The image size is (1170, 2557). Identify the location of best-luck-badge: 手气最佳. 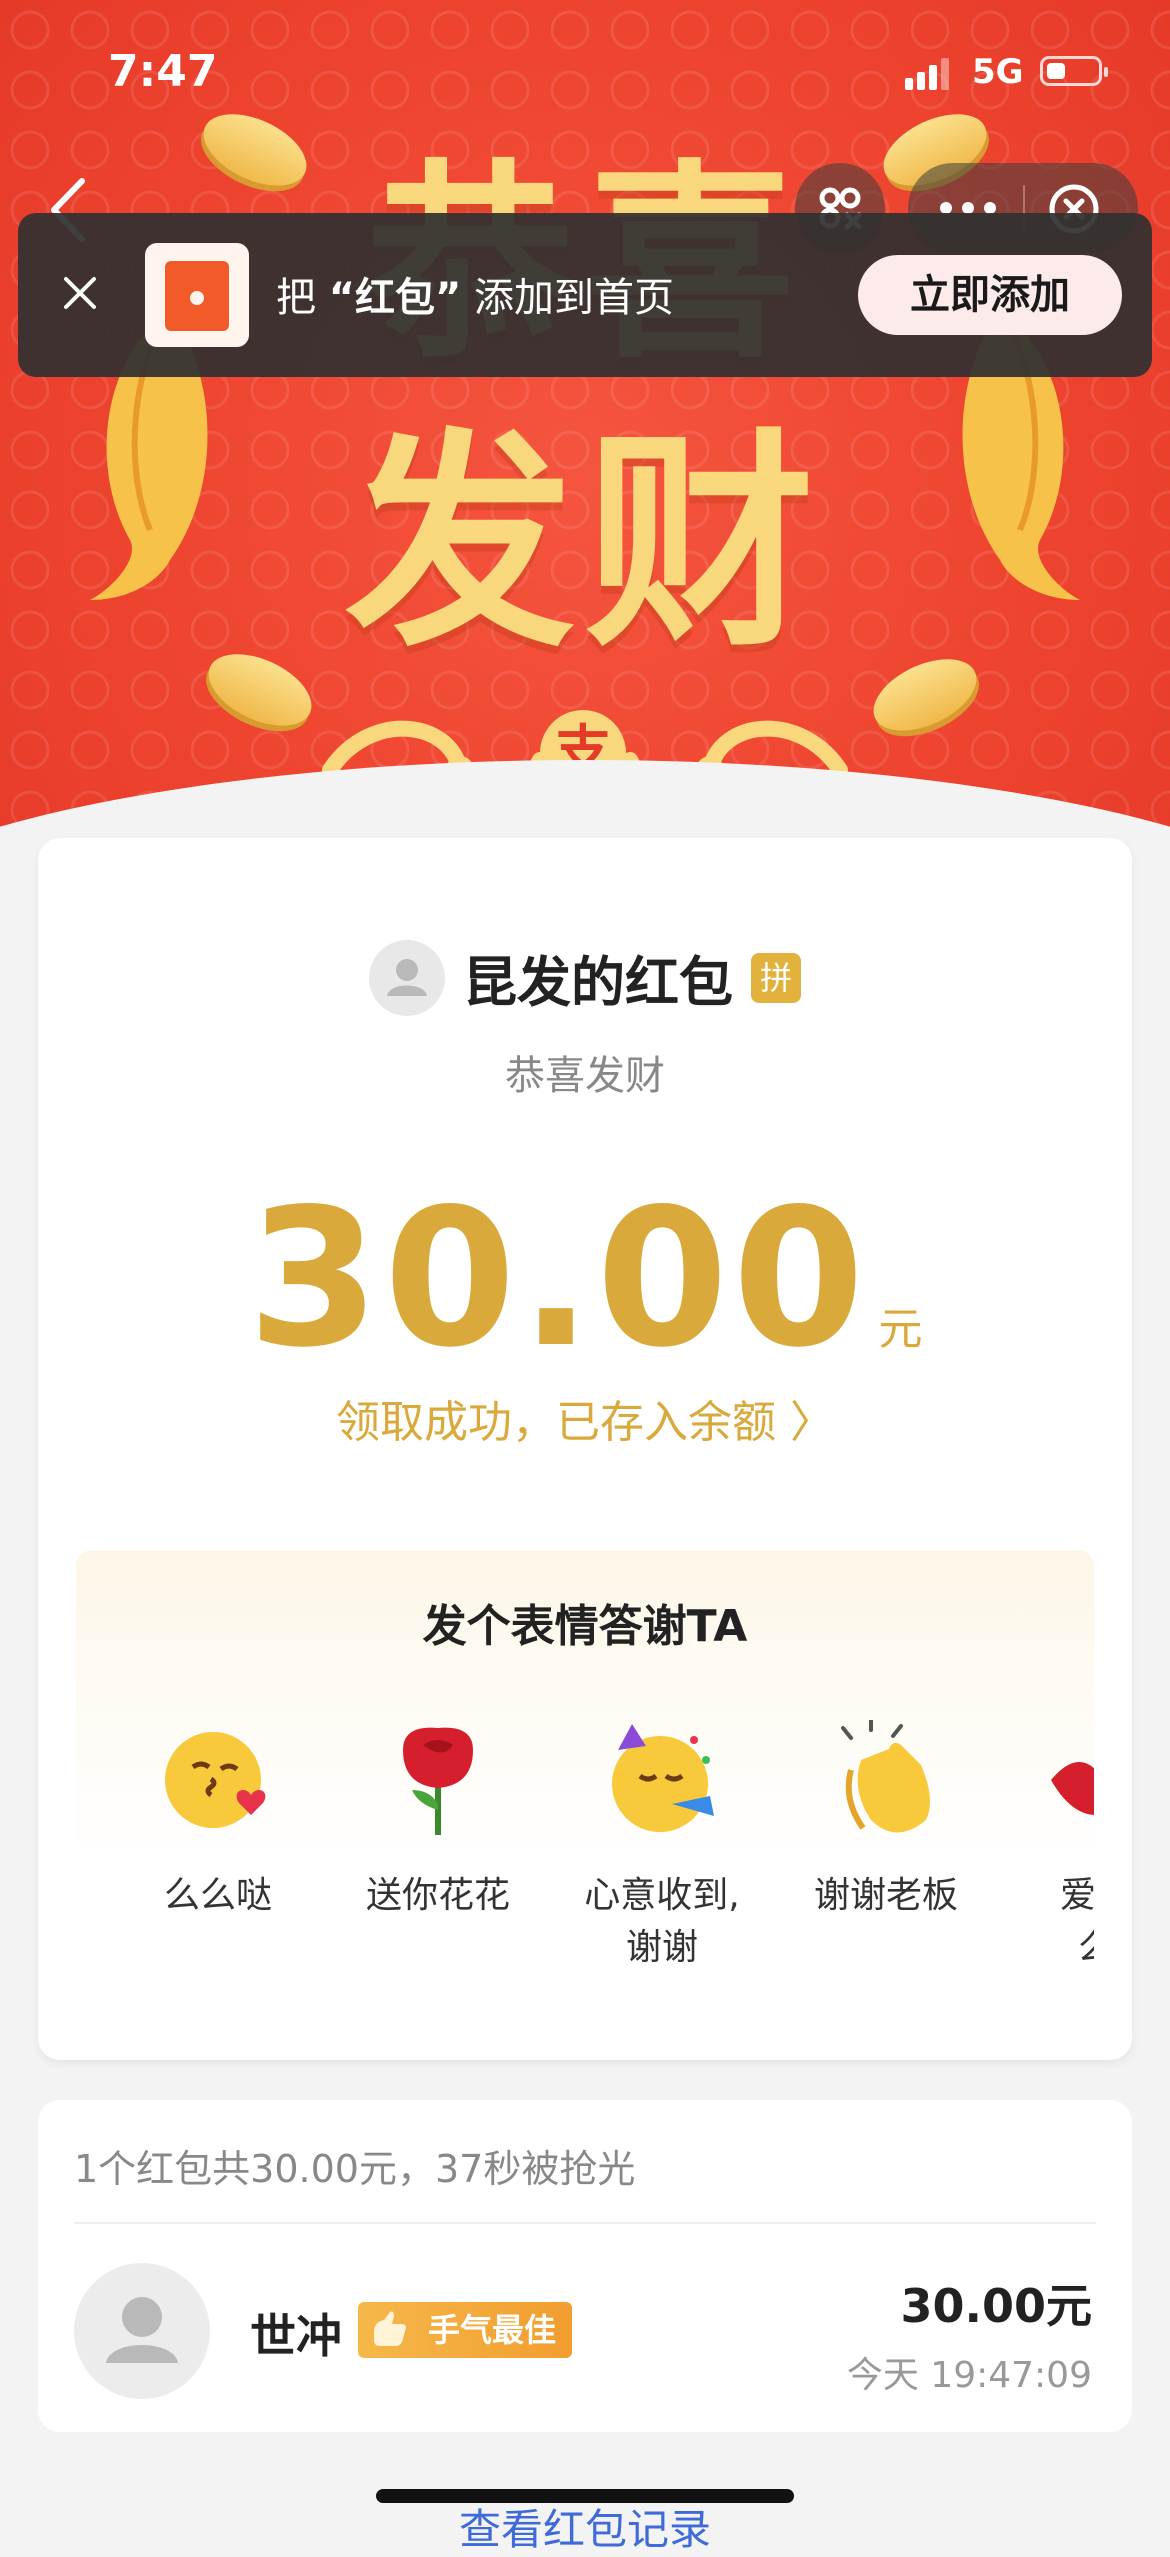
(465, 2330).